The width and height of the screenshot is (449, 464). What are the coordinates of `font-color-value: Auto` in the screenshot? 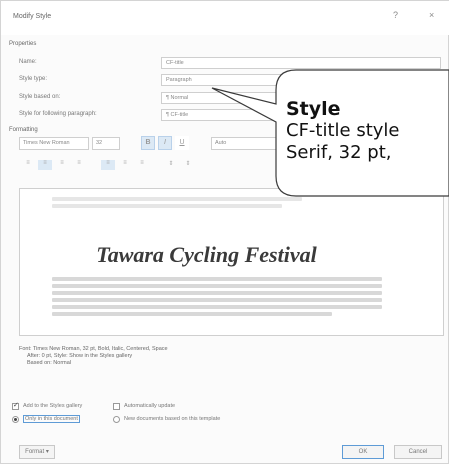 It's located at (221, 143).